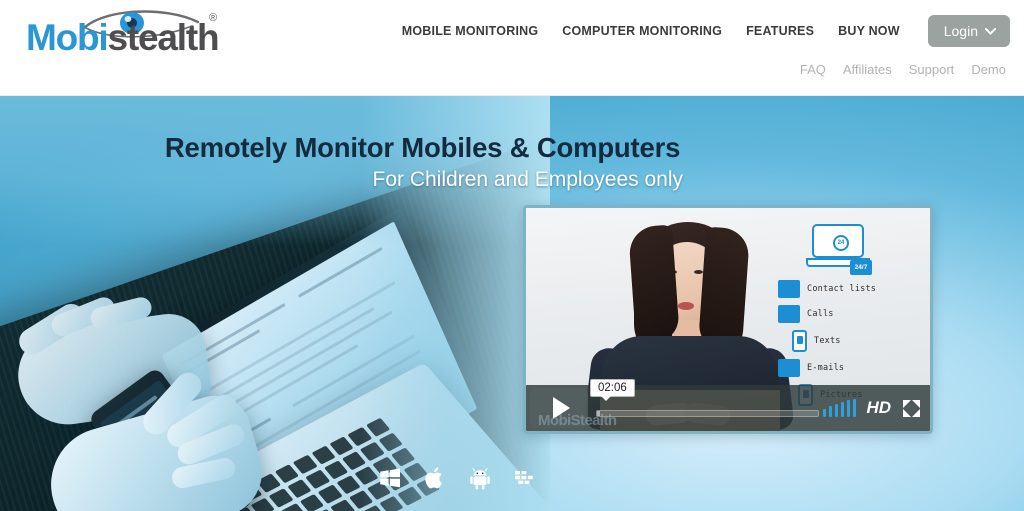  I want to click on time-tooltip: 02:06, so click(612, 390).